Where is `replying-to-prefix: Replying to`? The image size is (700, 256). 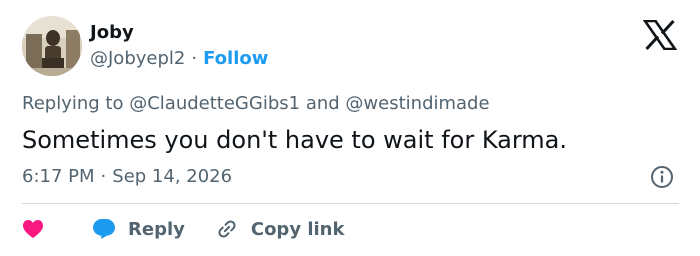 replying-to-prefix: Replying to is located at coordinates (73, 103).